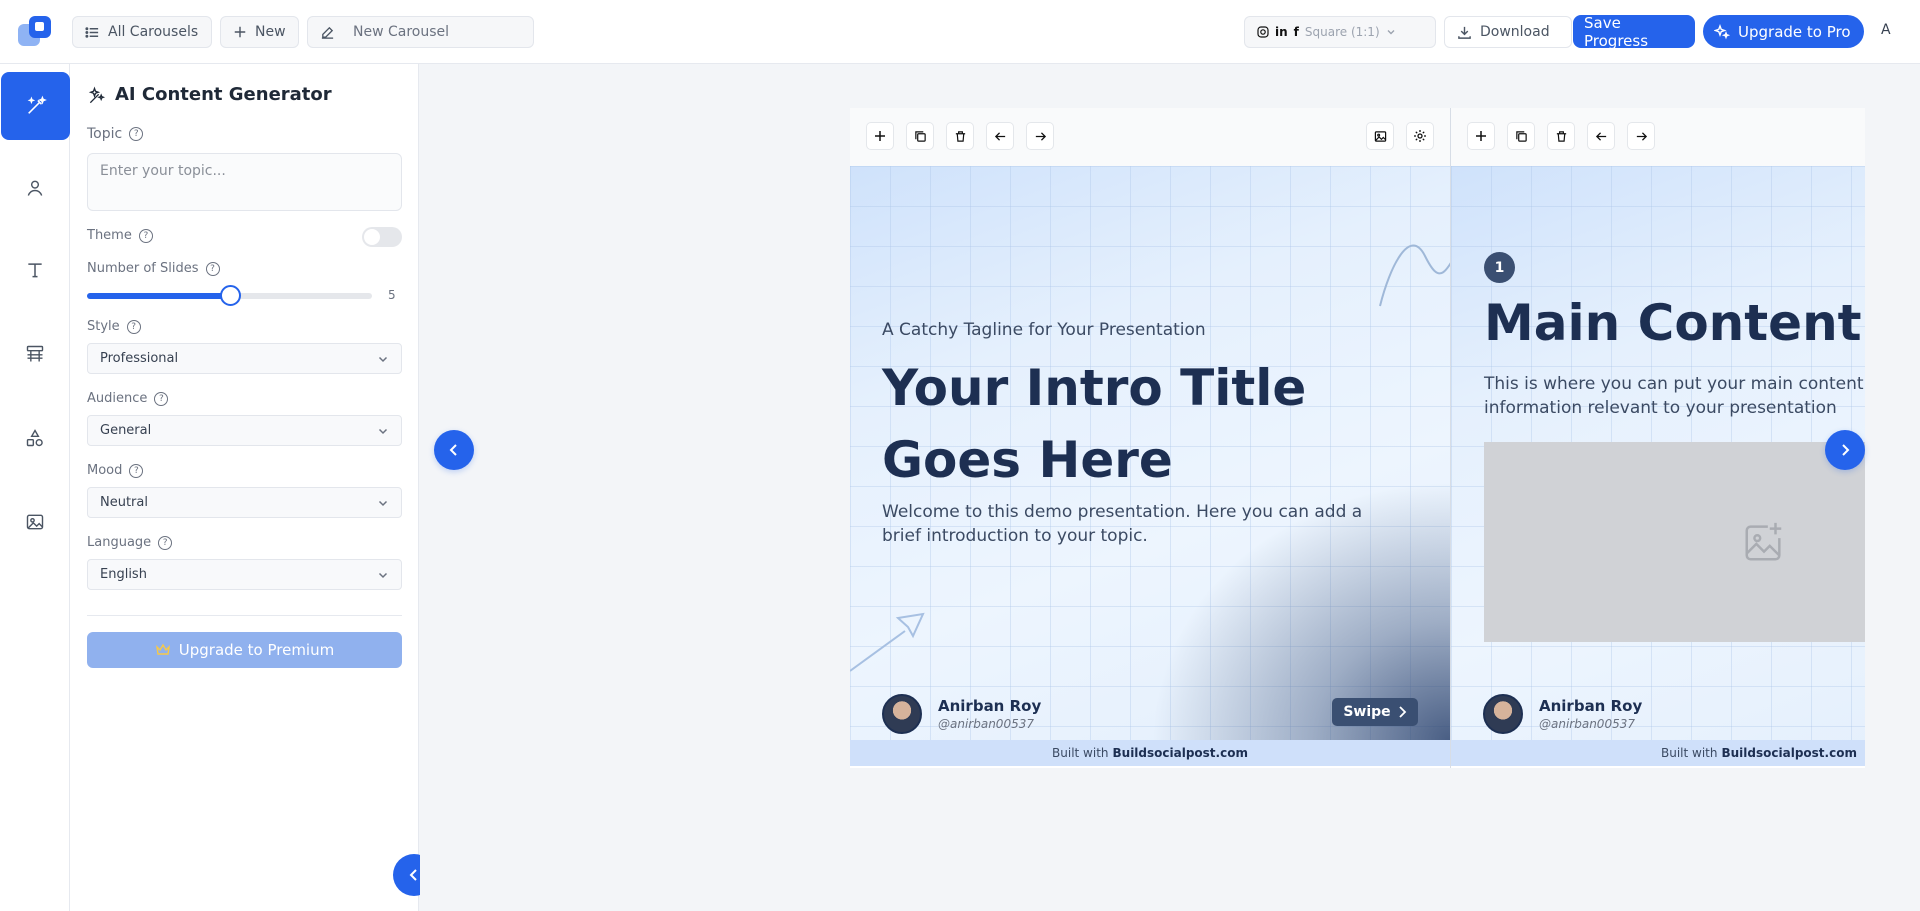  I want to click on slide-tagline: A Catchy Tagline for Your Presentation, so click(1044, 330).